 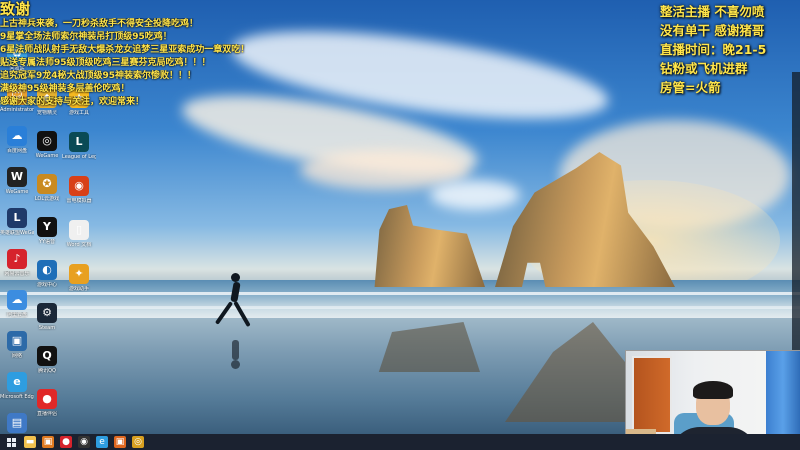 I want to click on taskbar-file-explorer-icon: ▬, so click(x=30, y=442).